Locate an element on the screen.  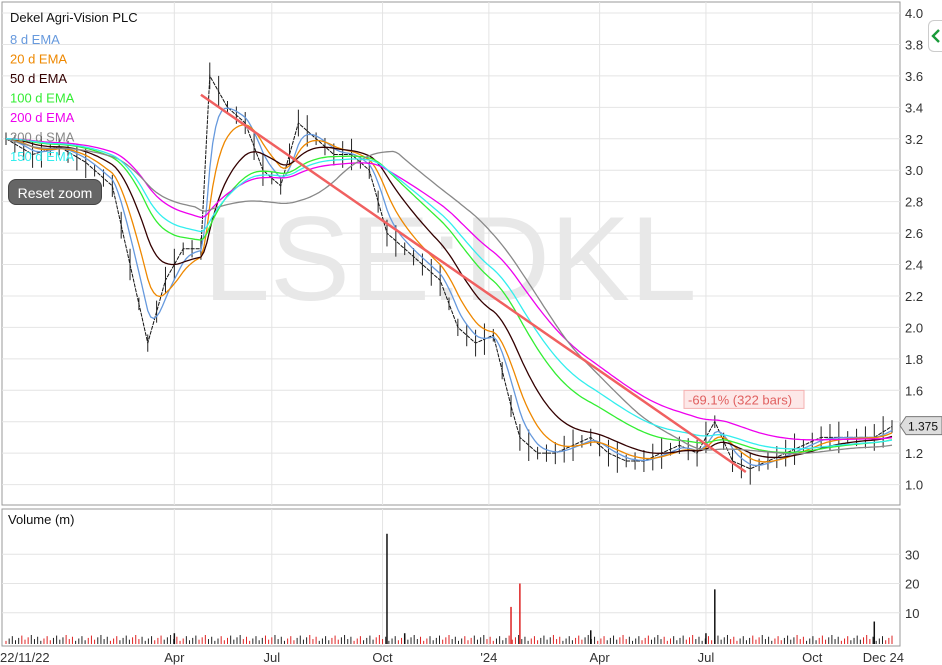
volume-tick-label: 10 is located at coordinates (912, 613).